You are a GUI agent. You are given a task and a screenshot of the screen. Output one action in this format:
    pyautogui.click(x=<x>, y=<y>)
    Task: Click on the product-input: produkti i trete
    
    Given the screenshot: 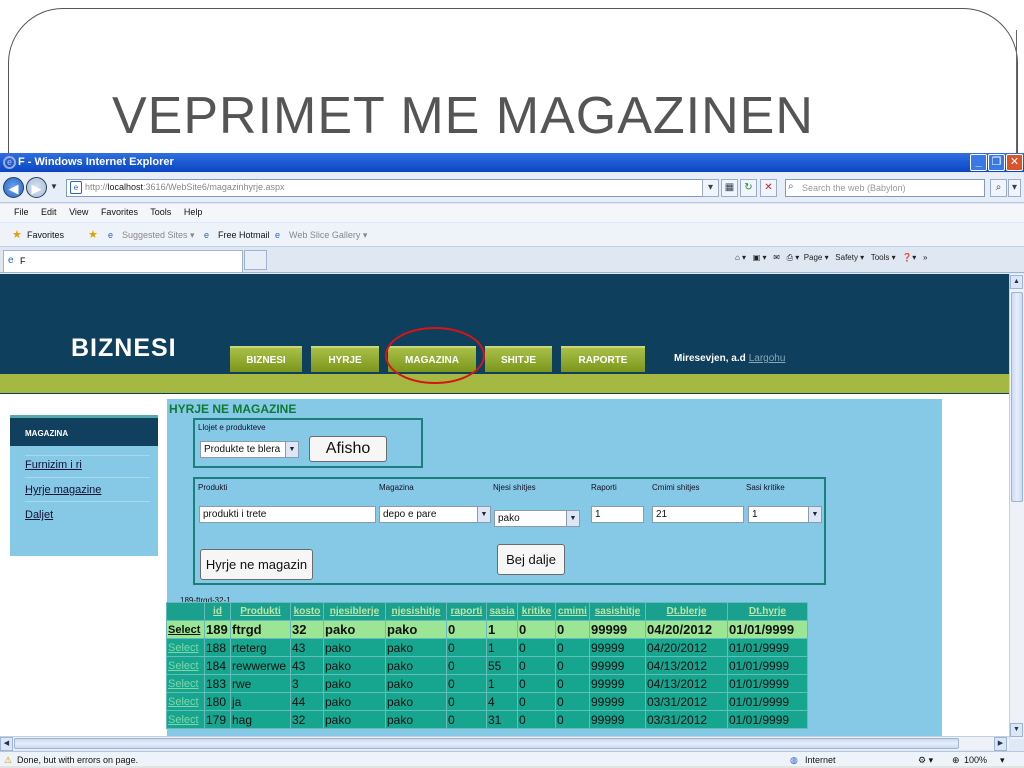 What is the action you would take?
    pyautogui.click(x=287, y=514)
    